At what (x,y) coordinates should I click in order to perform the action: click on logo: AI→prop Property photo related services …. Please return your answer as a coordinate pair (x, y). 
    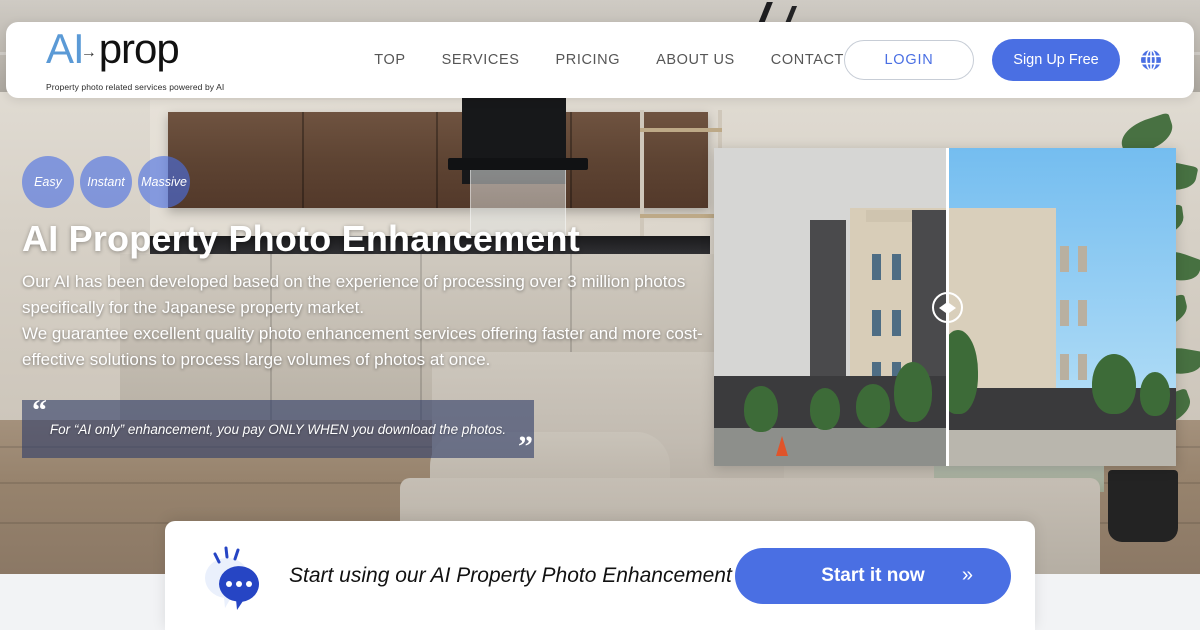
    Looking at the image, I should click on (160, 59).